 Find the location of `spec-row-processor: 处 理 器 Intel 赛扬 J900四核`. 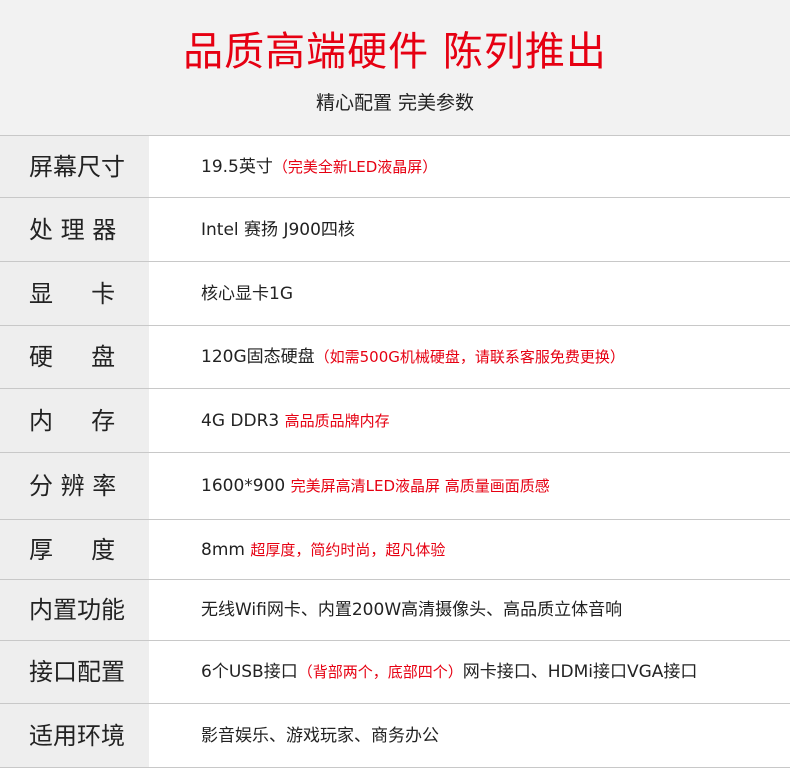

spec-row-processor: 处 理 器 Intel 赛扬 J900四核 is located at coordinates (395, 229).